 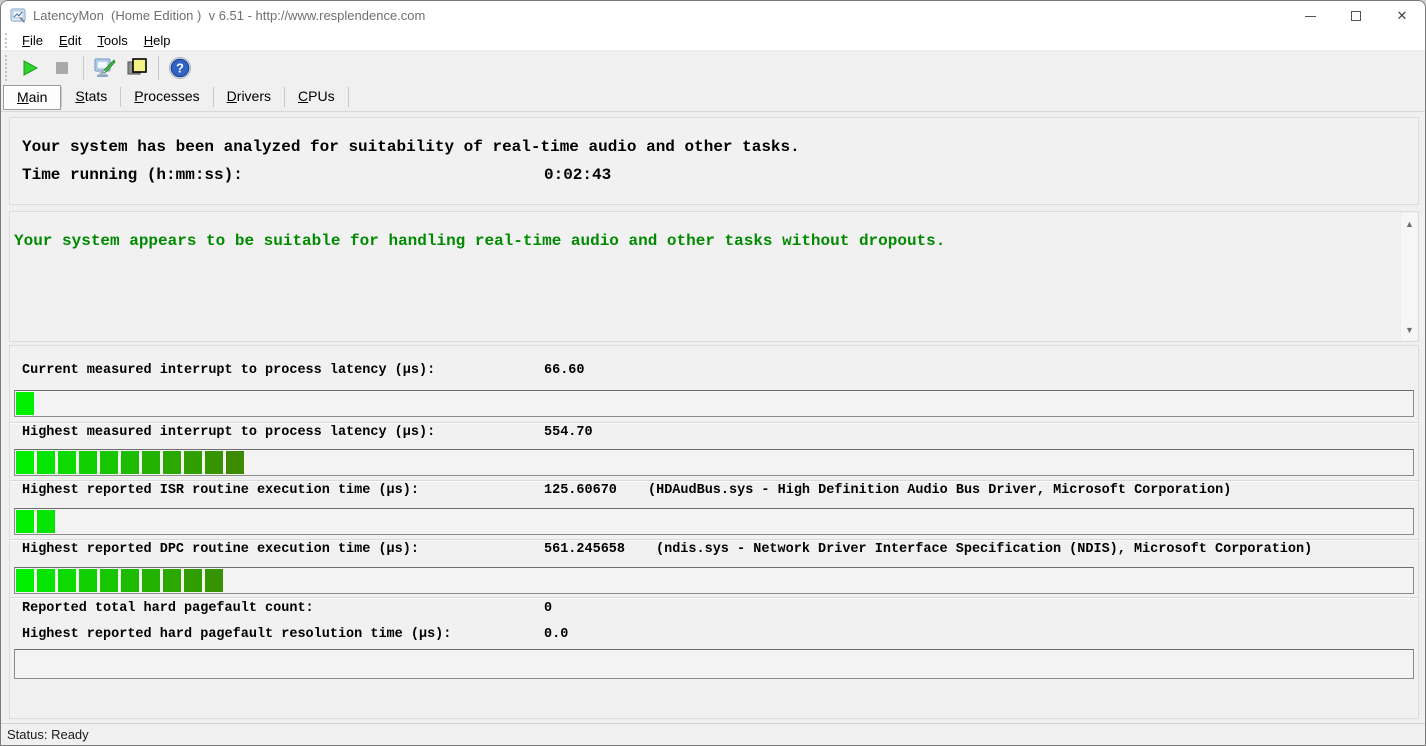 What do you see at coordinates (548, 608) in the screenshot?
I see `metric-value: 0` at bounding box center [548, 608].